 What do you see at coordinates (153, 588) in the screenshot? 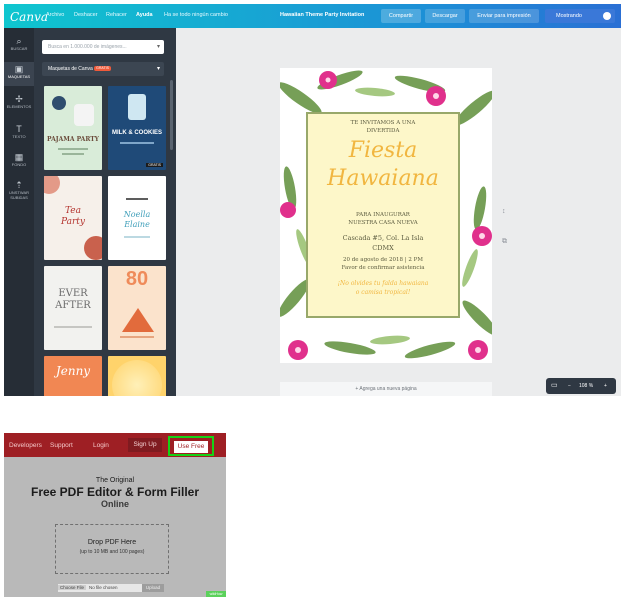
I see `upload-button: Upload` at bounding box center [153, 588].